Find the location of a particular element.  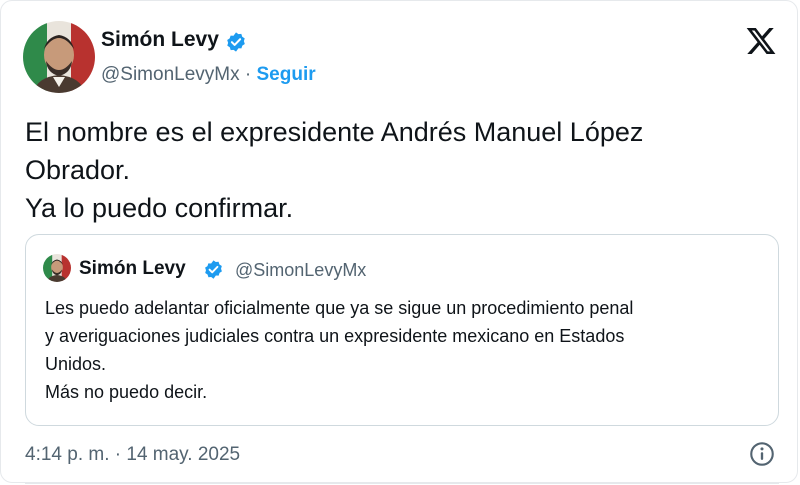

quoted-tweet-line: Más no puedo decir. is located at coordinates (126, 392).